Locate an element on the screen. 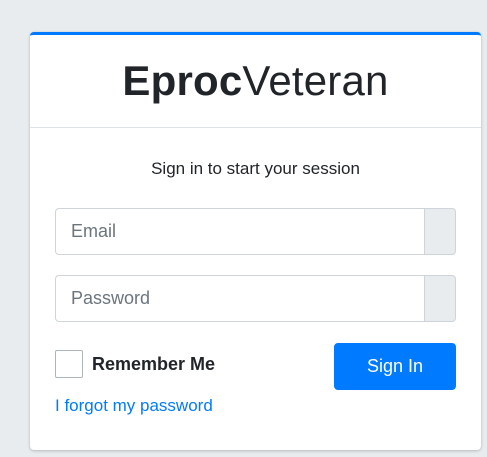  email-input-group is located at coordinates (255, 231).